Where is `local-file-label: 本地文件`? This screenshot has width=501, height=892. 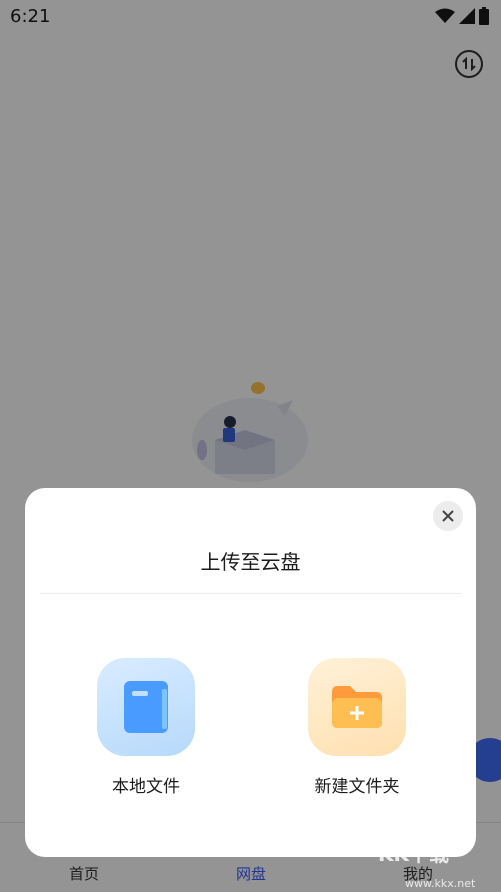
local-file-label: 本地文件 is located at coordinates (146, 787).